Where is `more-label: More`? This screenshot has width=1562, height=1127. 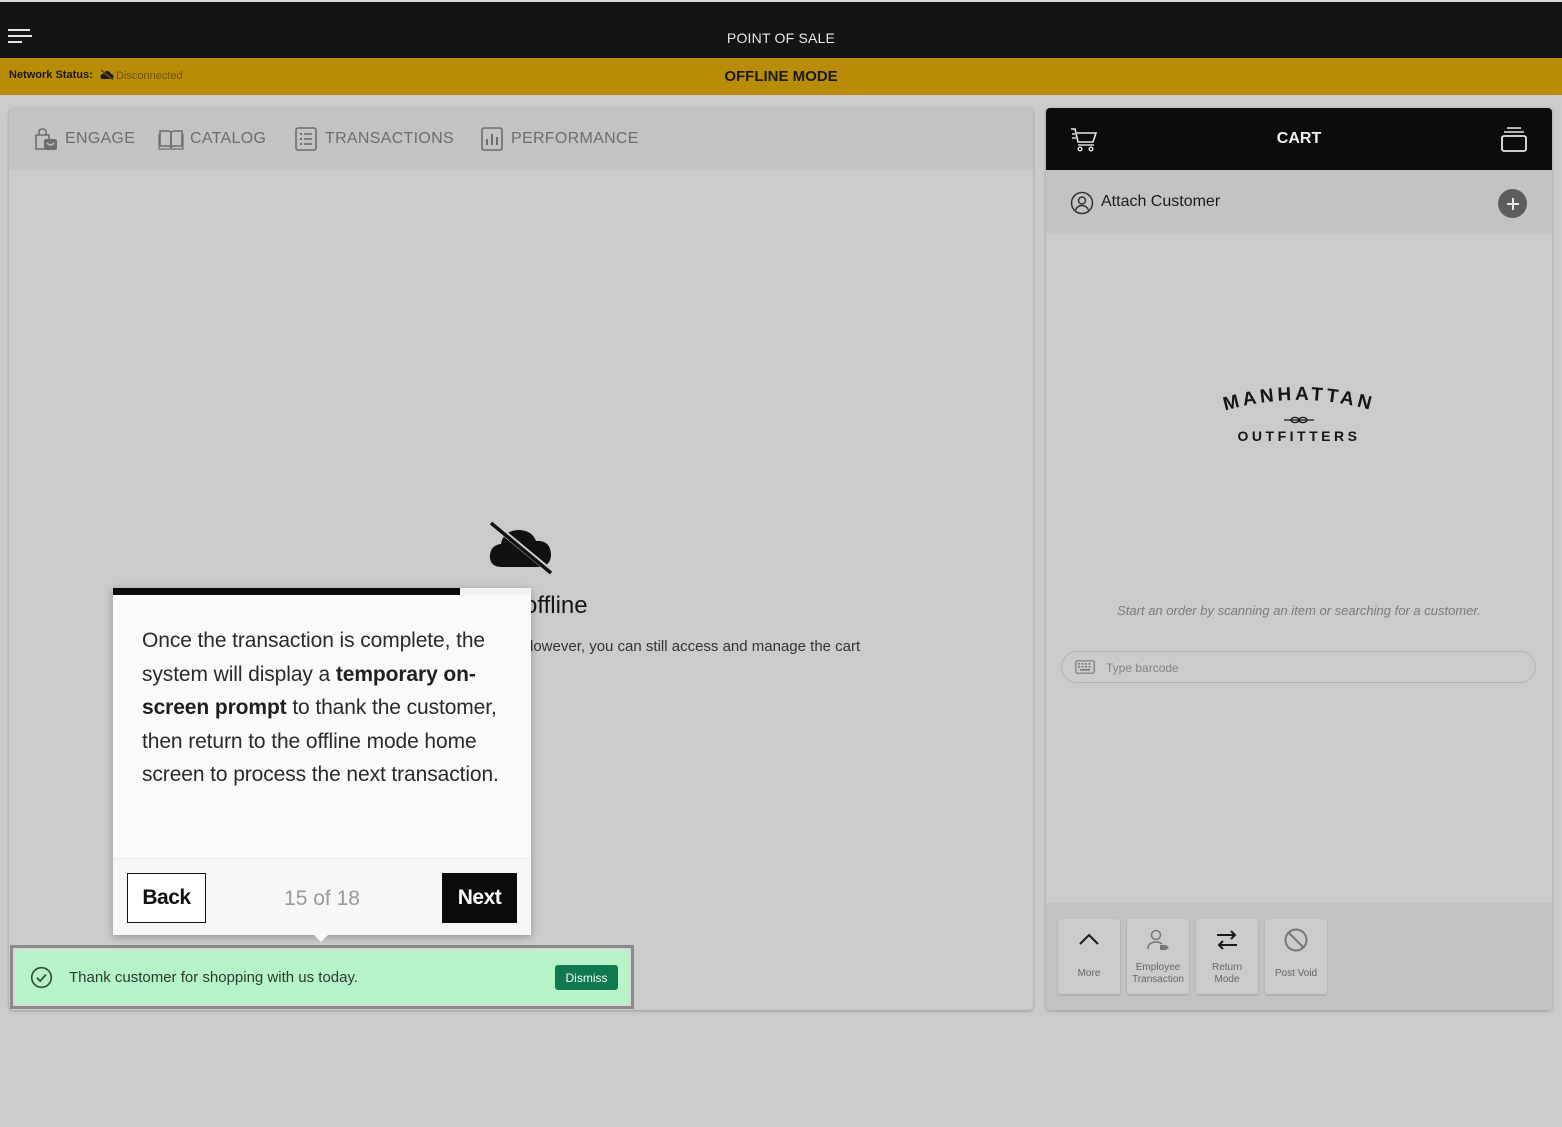
more-label: More is located at coordinates (1089, 973).